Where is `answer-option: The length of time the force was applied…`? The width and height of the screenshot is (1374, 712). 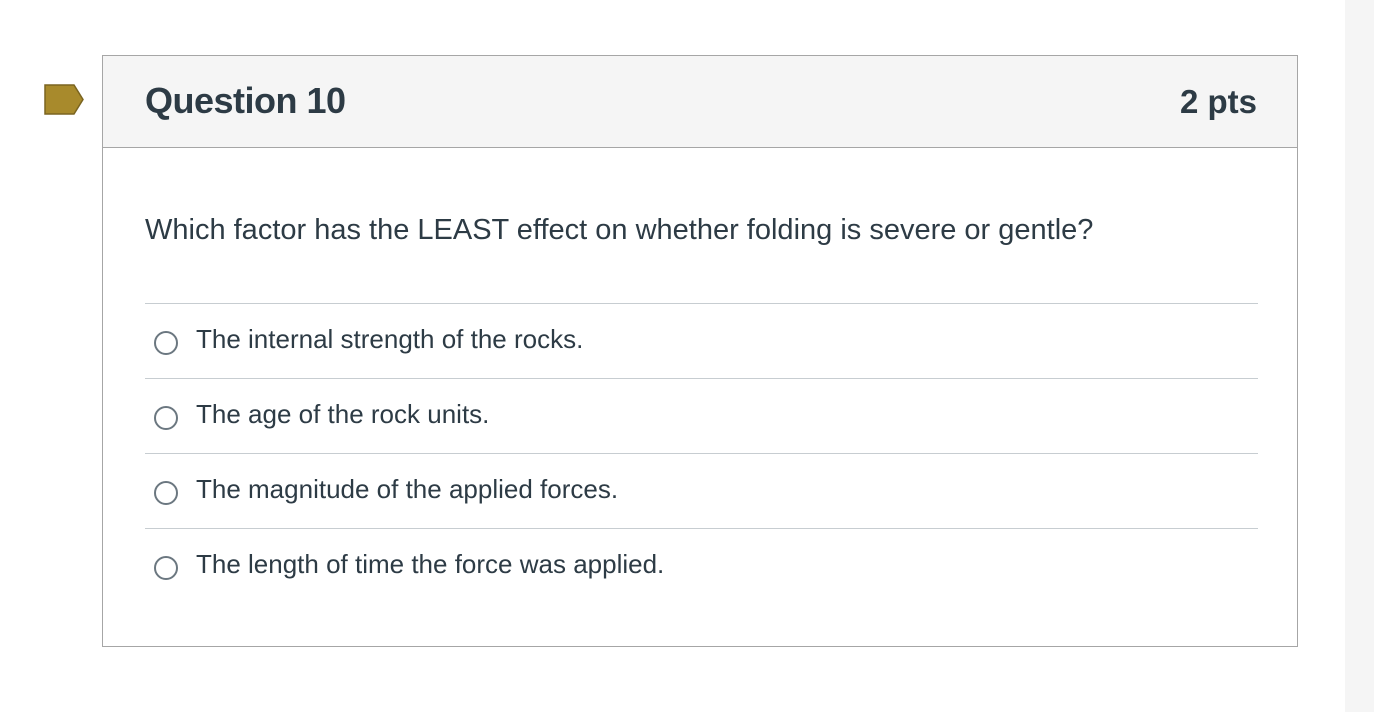
answer-option: The length of time the force was applied… is located at coordinates (701, 565).